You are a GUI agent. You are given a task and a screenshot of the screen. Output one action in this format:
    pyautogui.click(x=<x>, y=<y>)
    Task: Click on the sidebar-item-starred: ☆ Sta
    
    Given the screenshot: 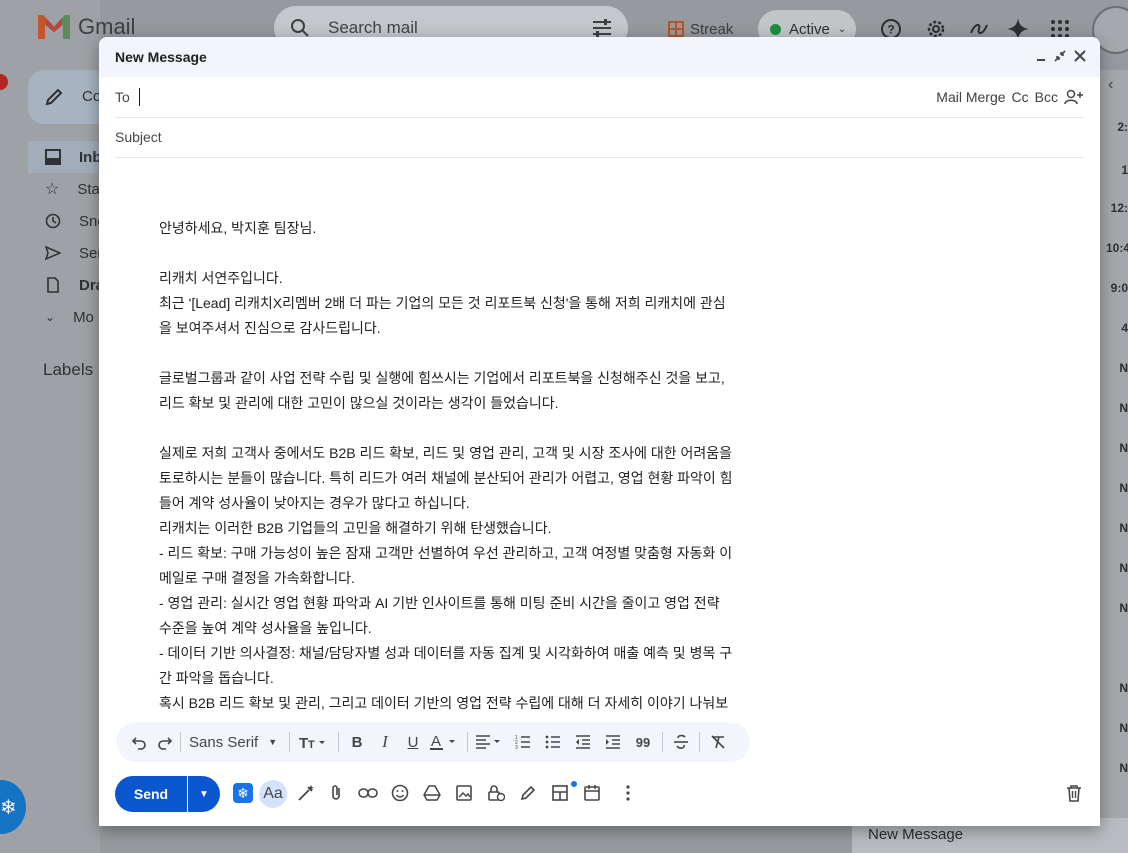 What is the action you would take?
    pyautogui.click(x=75, y=189)
    